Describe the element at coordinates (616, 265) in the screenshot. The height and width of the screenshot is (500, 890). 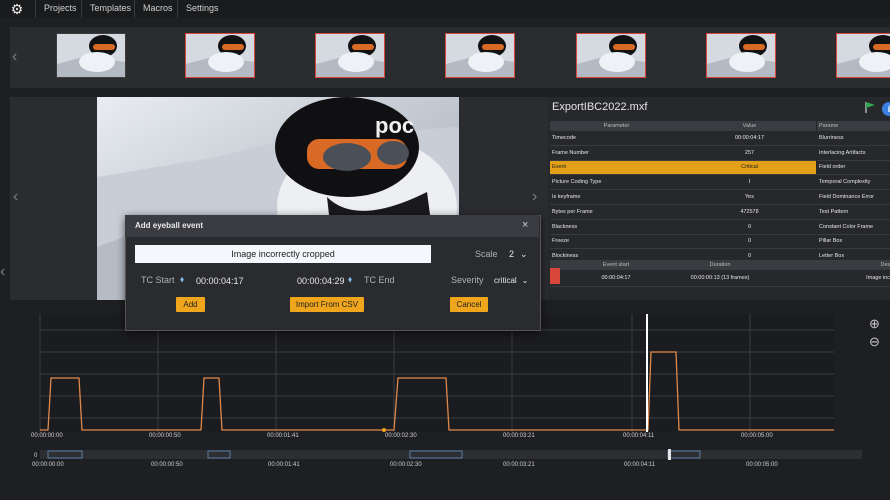
I see `events-header-start: Event start` at that location.